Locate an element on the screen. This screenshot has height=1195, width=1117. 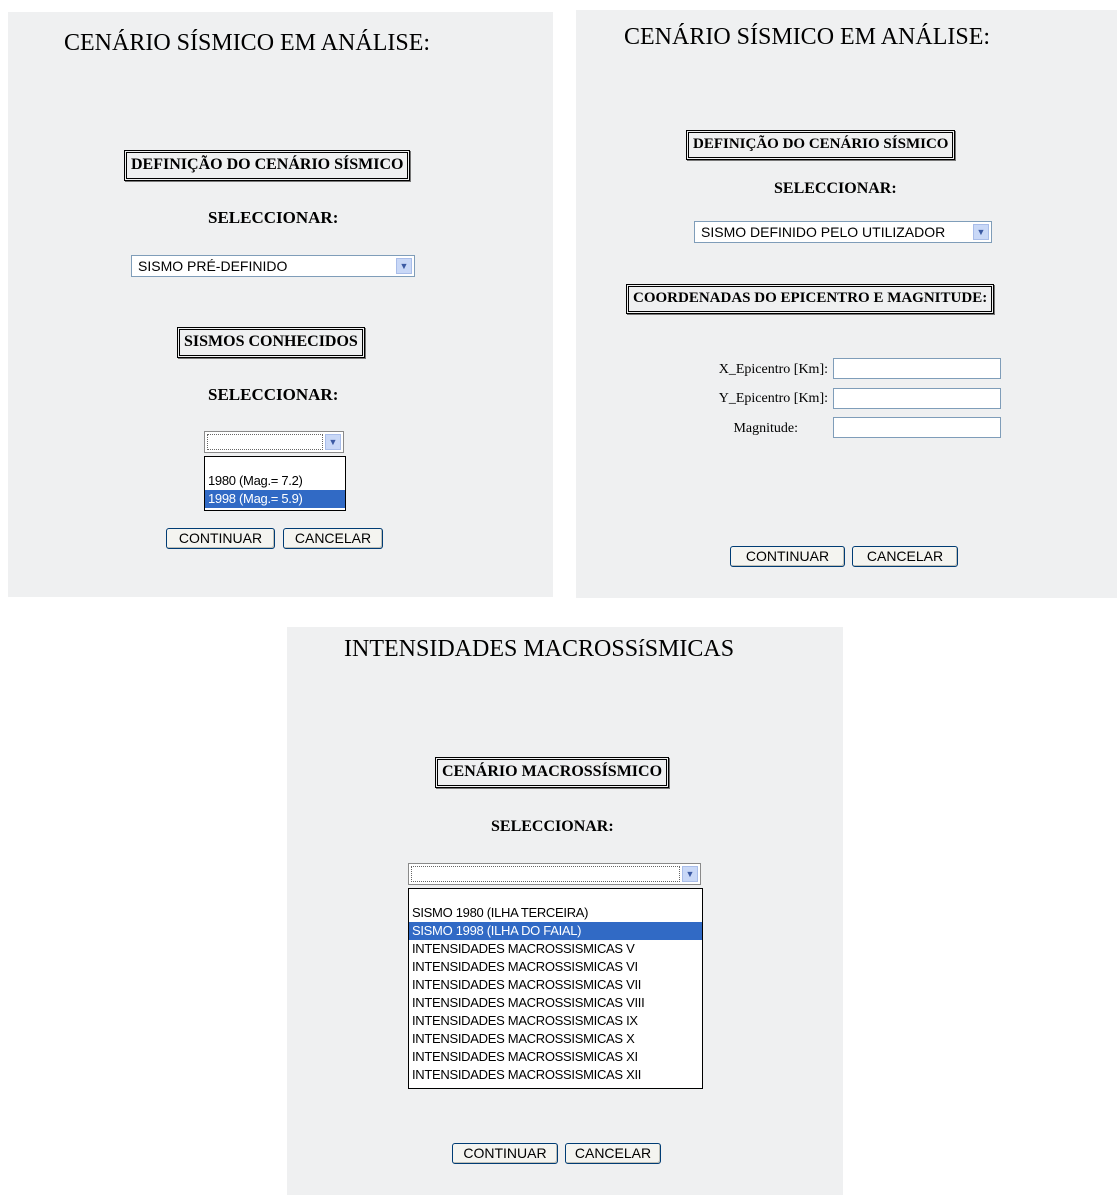
dropdown-option: INTENSIDADES MACROSSISMICAS XII is located at coordinates (555, 1075).